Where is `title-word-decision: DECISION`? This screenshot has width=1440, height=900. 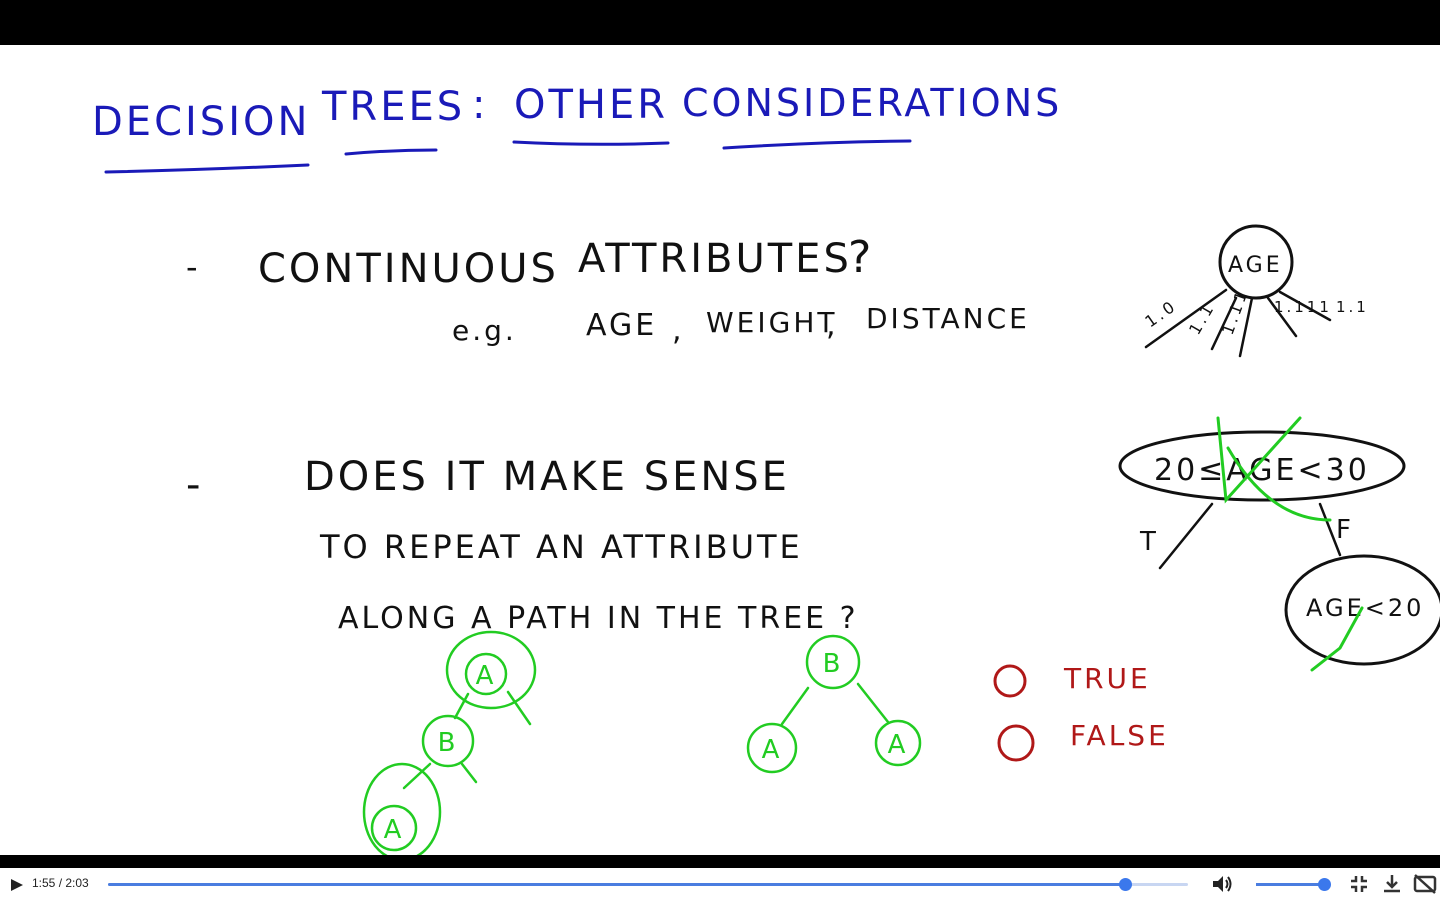 title-word-decision: DECISION is located at coordinates (201, 122).